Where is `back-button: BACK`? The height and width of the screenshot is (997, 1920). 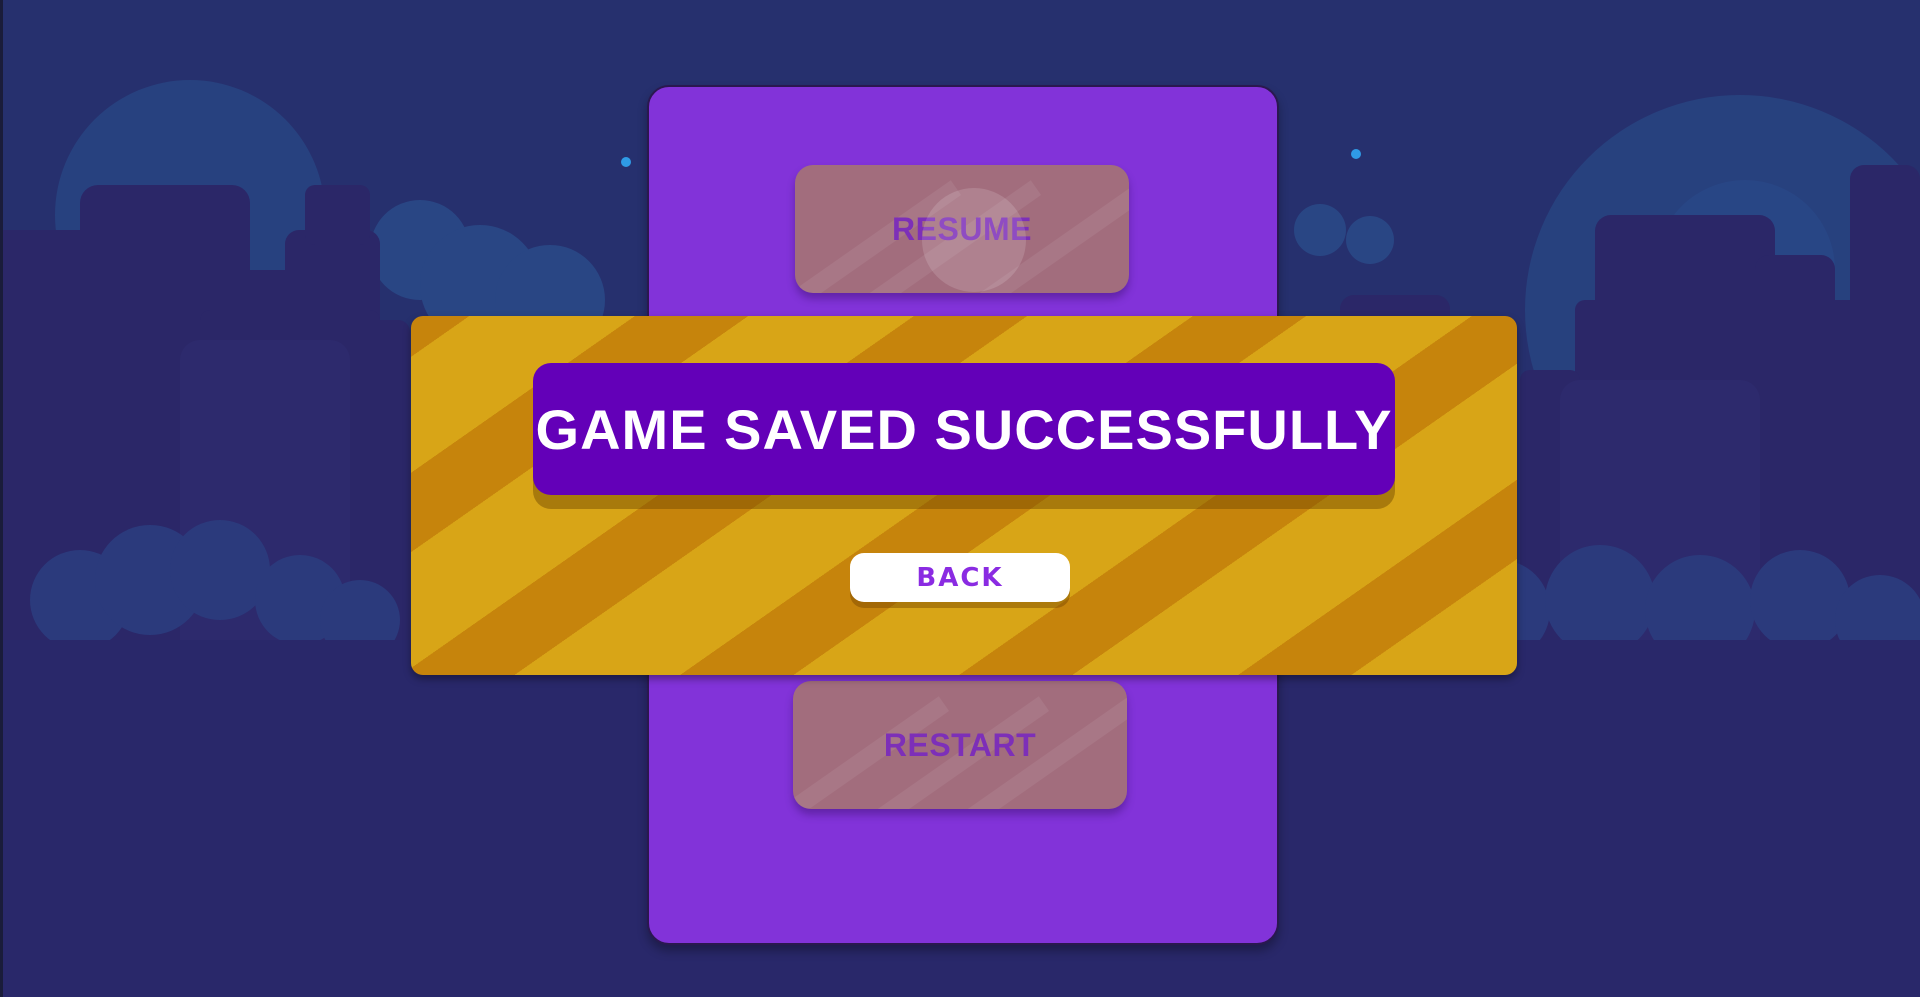
back-button: BACK is located at coordinates (960, 577).